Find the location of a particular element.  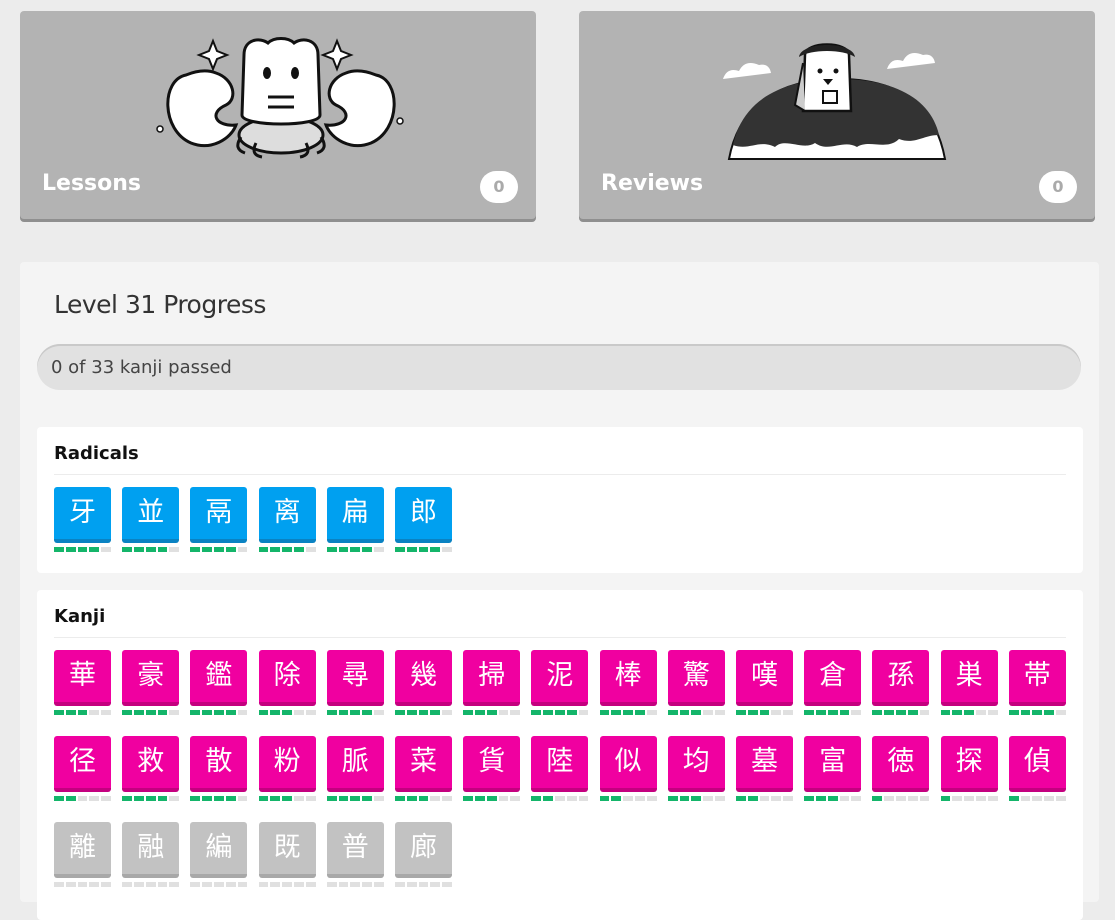

kanji-progress-summary: 0 of 33 kanji passed is located at coordinates (141, 367).